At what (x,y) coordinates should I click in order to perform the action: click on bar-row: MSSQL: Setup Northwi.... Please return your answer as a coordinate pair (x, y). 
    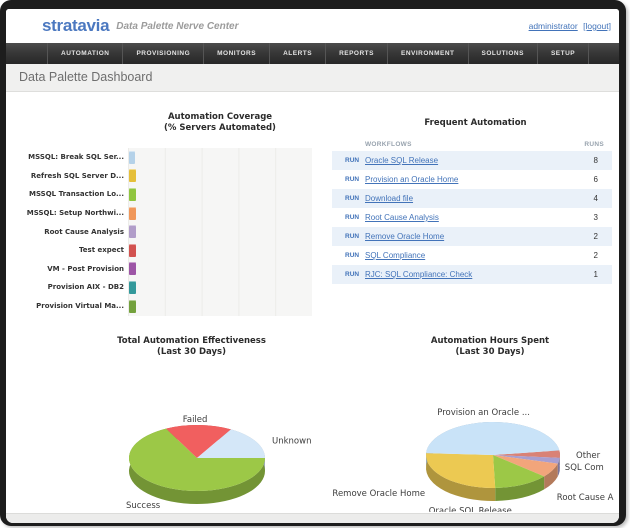
    Looking at the image, I should click on (165, 213).